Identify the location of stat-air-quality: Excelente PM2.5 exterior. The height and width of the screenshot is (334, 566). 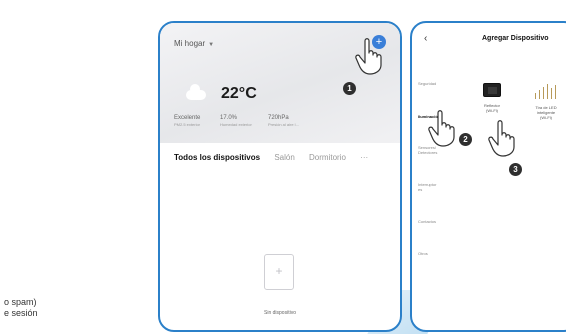
(187, 121).